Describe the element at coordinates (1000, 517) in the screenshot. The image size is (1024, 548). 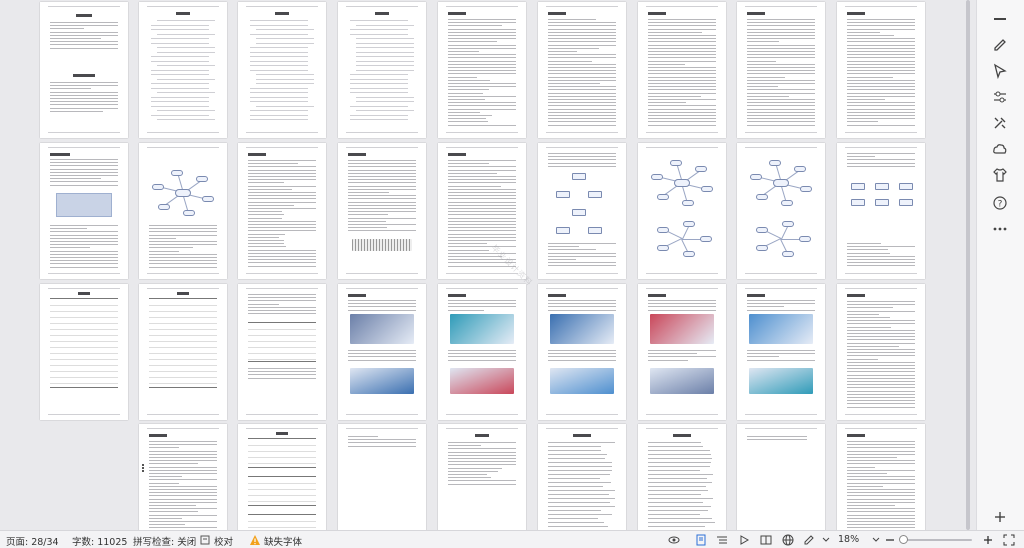
I see `add-icon` at that location.